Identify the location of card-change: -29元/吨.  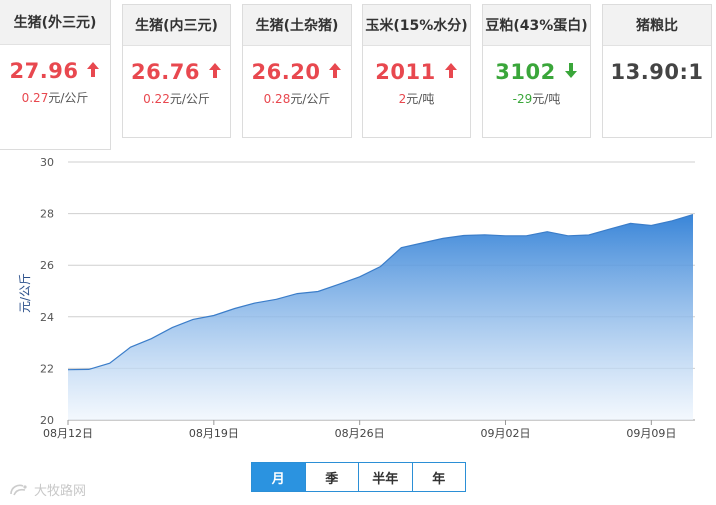
(536, 98).